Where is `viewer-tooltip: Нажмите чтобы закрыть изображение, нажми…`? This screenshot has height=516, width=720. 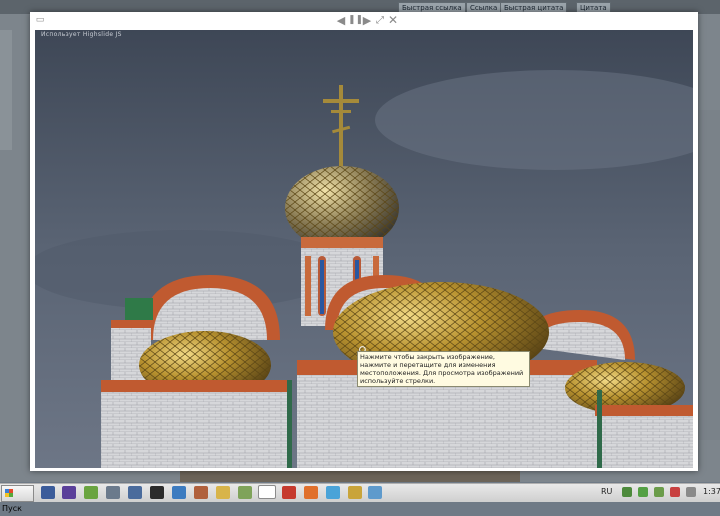
viewer-tooltip: Нажмите чтобы закрыть изображение, нажми… is located at coordinates (443, 369).